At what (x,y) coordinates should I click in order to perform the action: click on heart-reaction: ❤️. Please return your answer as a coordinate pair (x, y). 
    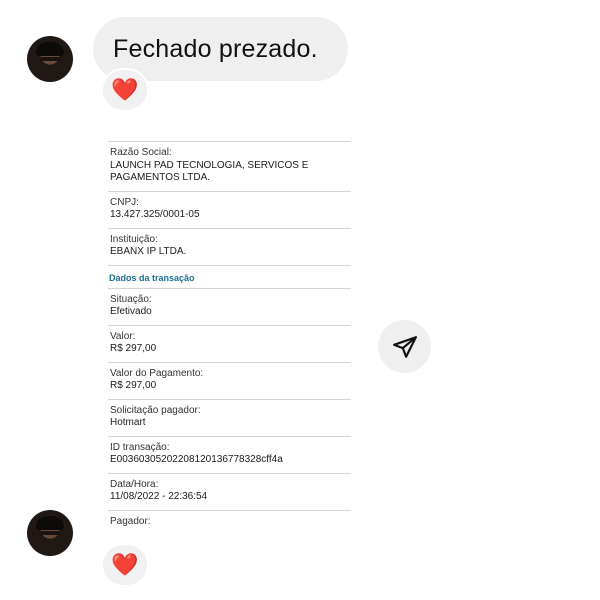
    Looking at the image, I should click on (125, 90).